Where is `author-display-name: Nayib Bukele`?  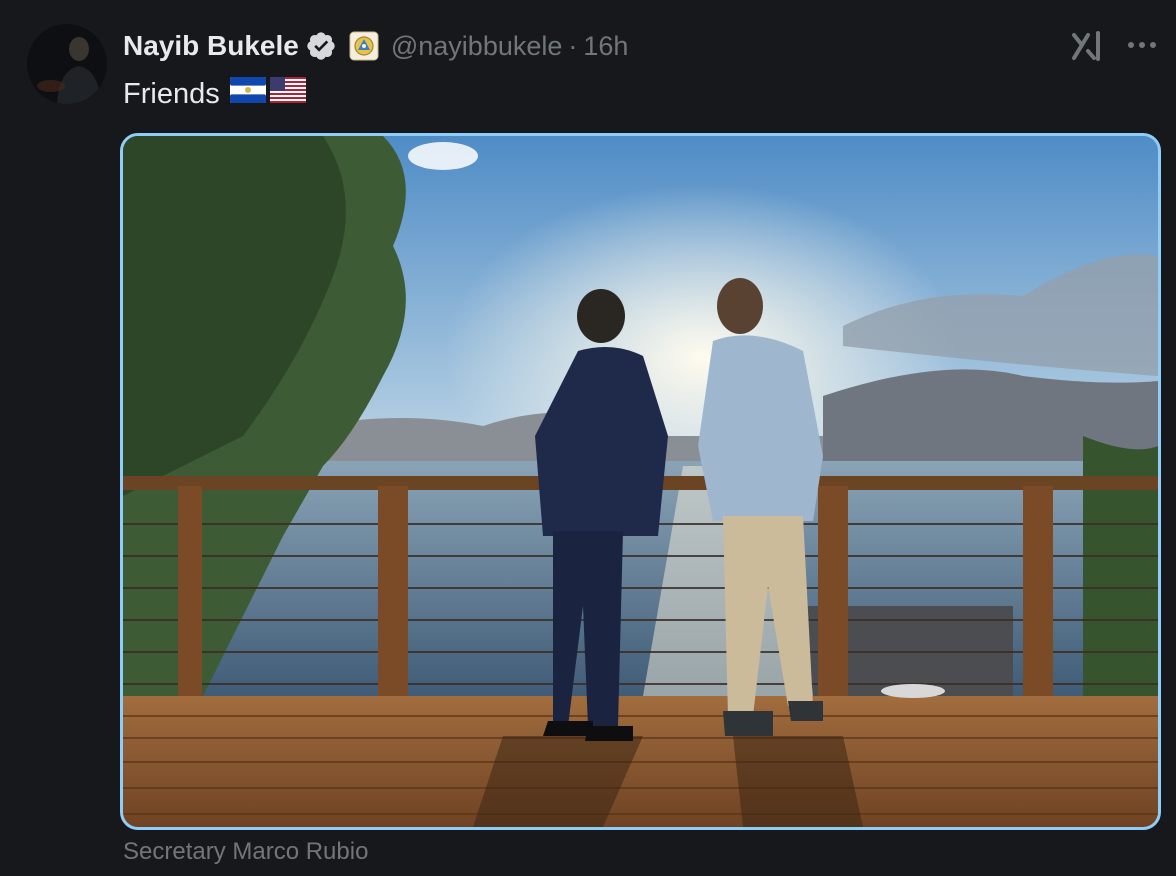 author-display-name: Nayib Bukele is located at coordinates (211, 46).